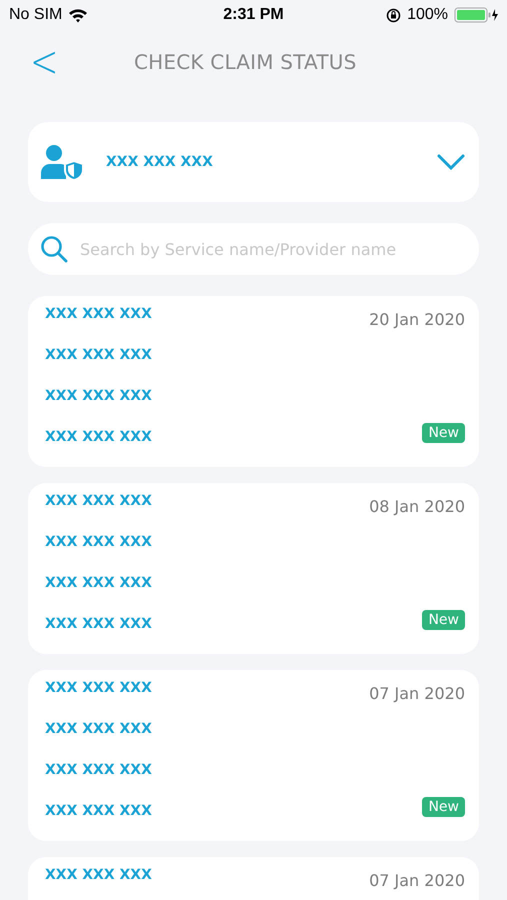 This screenshot has height=900, width=507. Describe the element at coordinates (54, 249) in the screenshot. I see `search-icon` at that location.